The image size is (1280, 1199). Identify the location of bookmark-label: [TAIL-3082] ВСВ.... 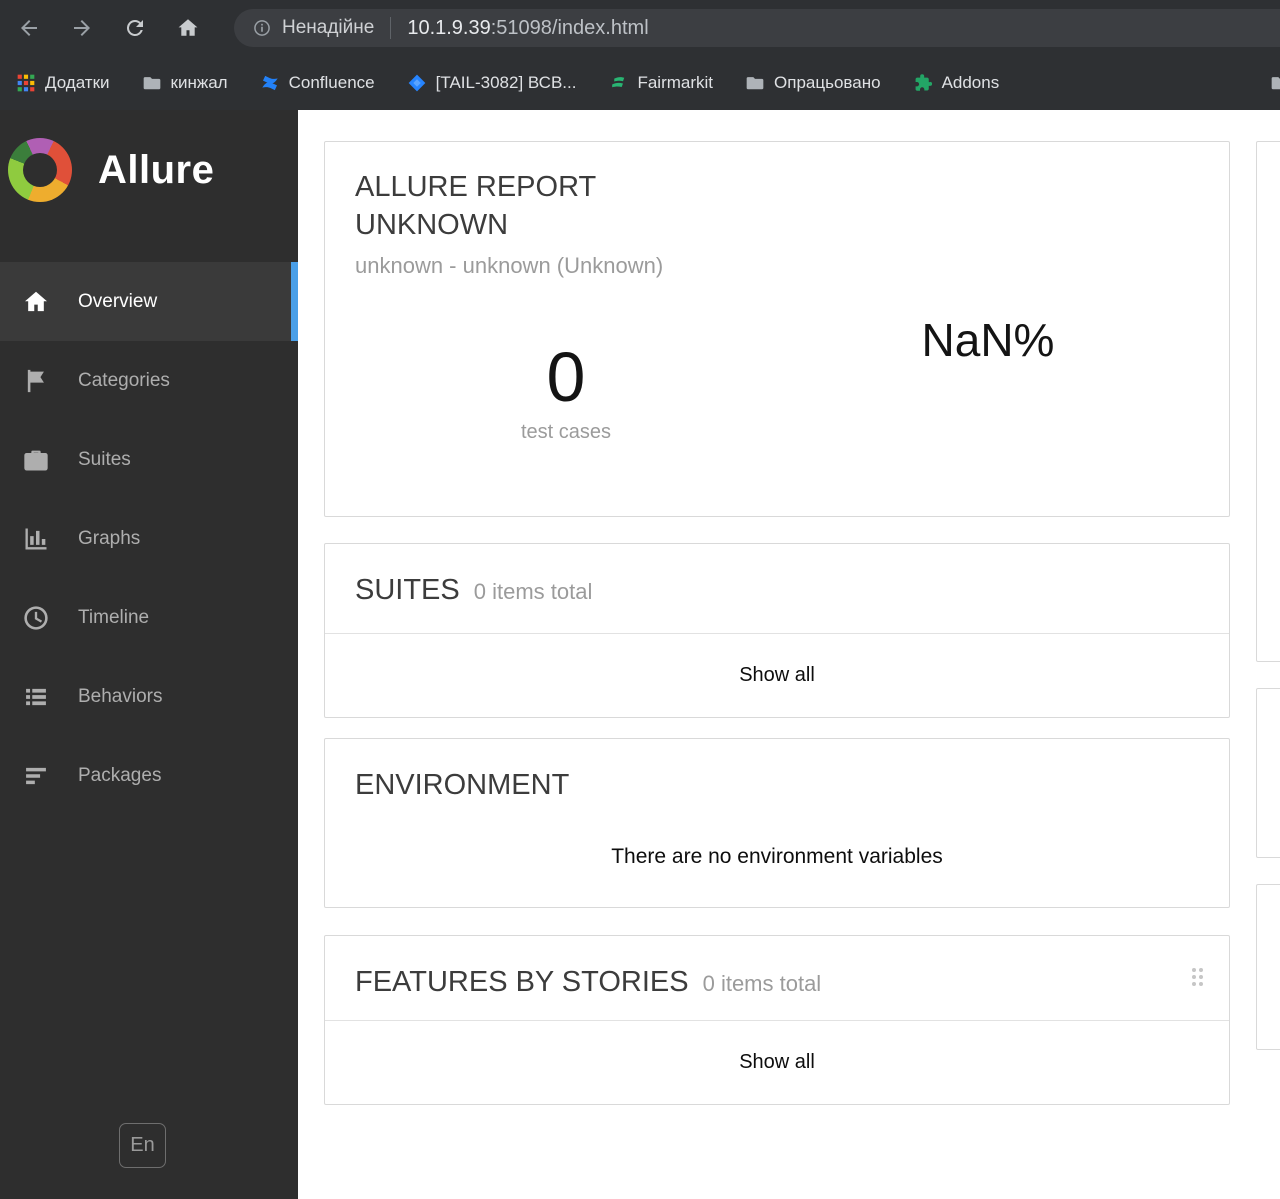
(506, 82).